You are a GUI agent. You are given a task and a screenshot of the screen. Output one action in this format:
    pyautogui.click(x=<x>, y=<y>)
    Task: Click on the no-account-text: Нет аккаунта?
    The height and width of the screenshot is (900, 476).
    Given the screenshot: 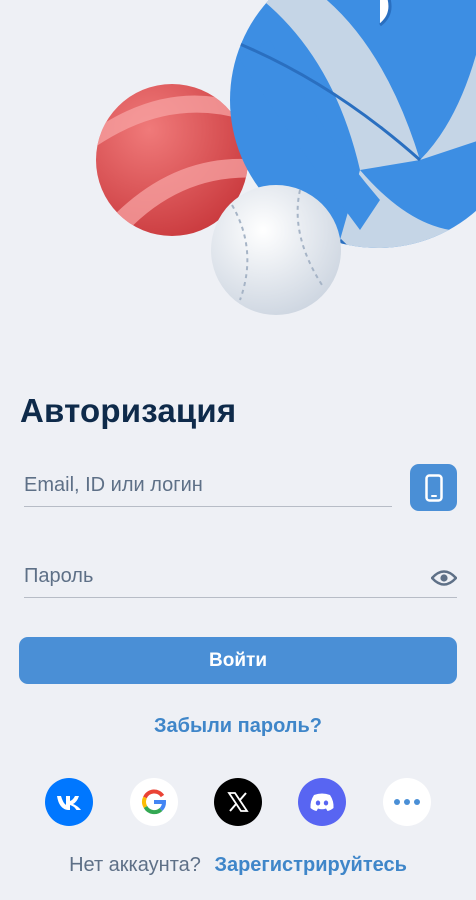 What is the action you would take?
    pyautogui.click(x=135, y=865)
    